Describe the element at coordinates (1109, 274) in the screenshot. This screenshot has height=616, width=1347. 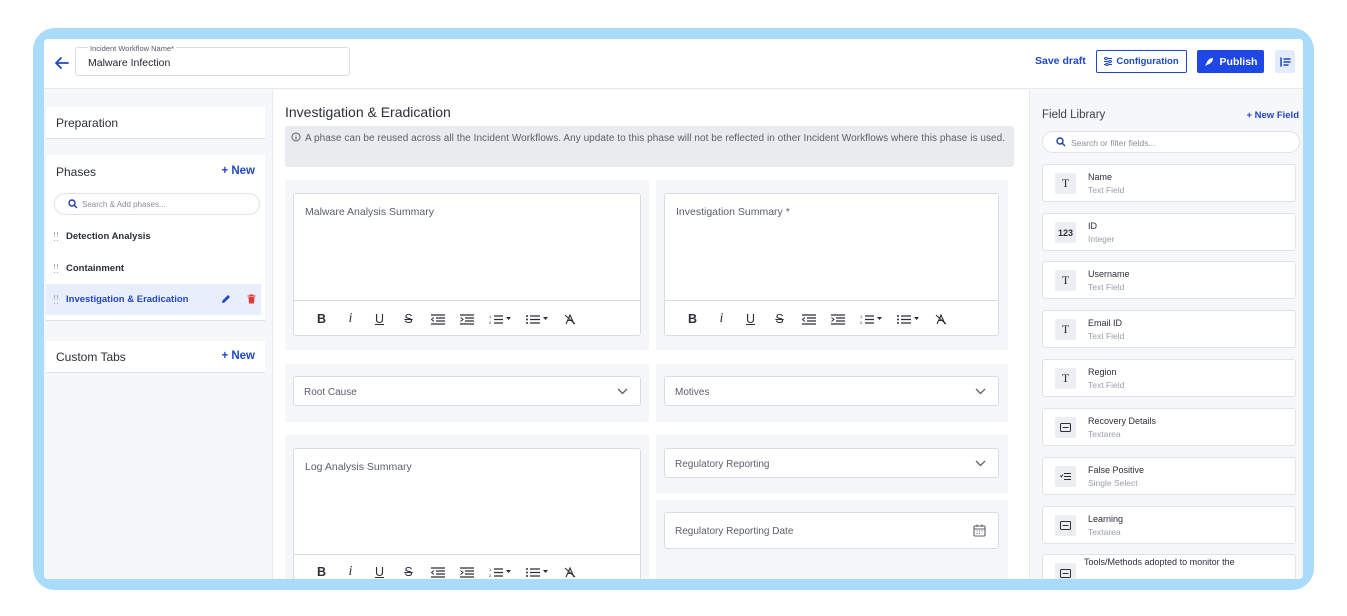
I see `field-name: Username` at that location.